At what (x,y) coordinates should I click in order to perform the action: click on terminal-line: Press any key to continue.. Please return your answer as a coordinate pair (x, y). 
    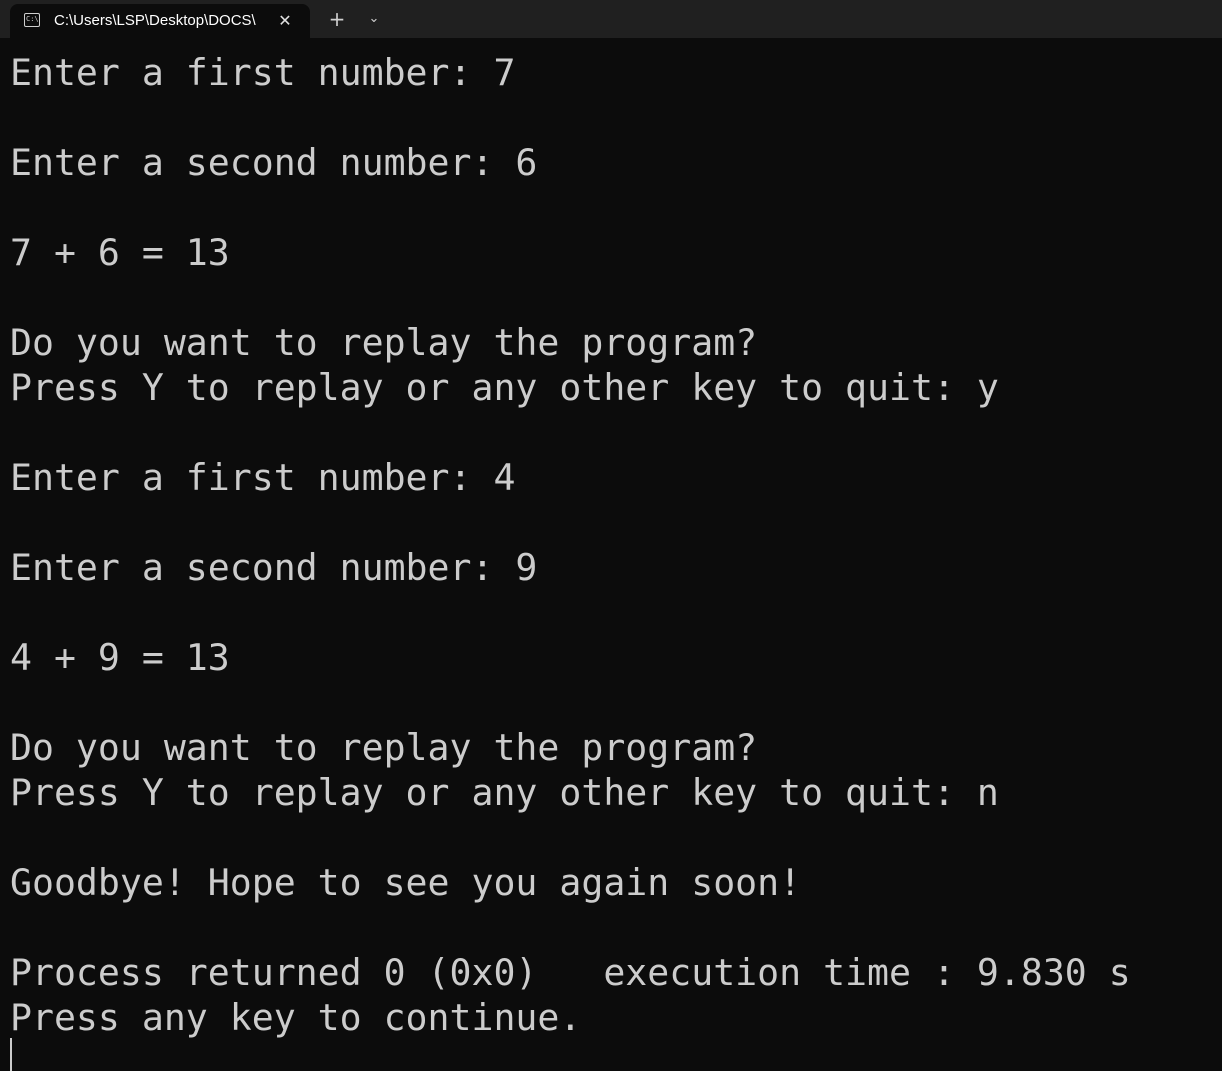
    Looking at the image, I should click on (296, 1017).